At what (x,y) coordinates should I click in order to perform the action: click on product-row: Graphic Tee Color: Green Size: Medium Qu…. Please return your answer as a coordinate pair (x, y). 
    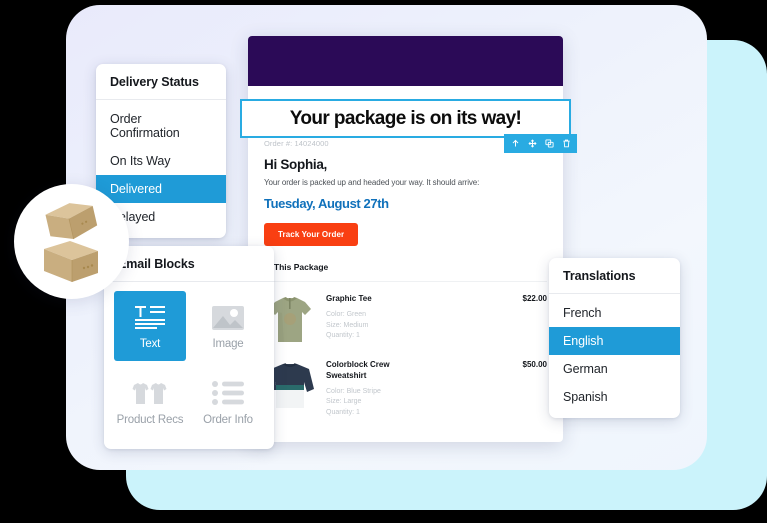
    Looking at the image, I should click on (405, 315).